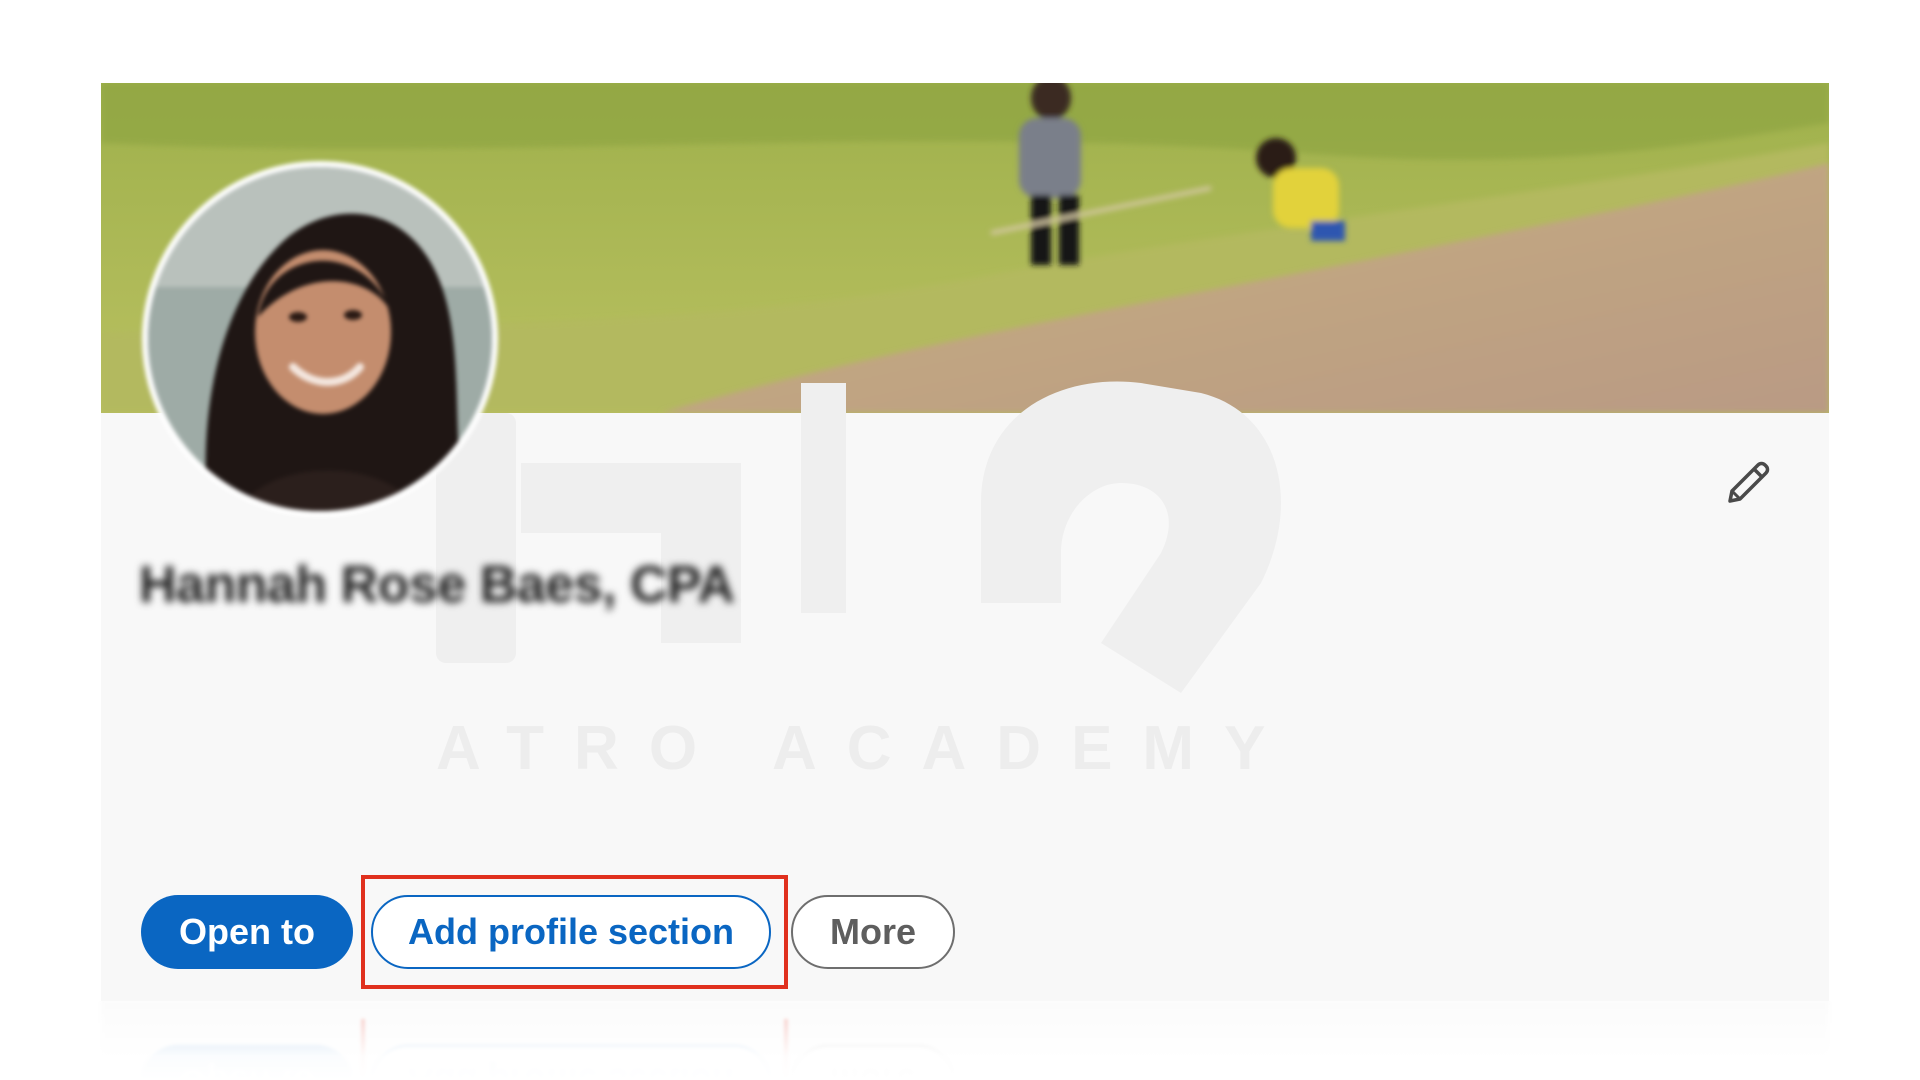 The width and height of the screenshot is (1920, 1080). I want to click on profile-name: Hannah Rose Baes, CPA, so click(437, 585).